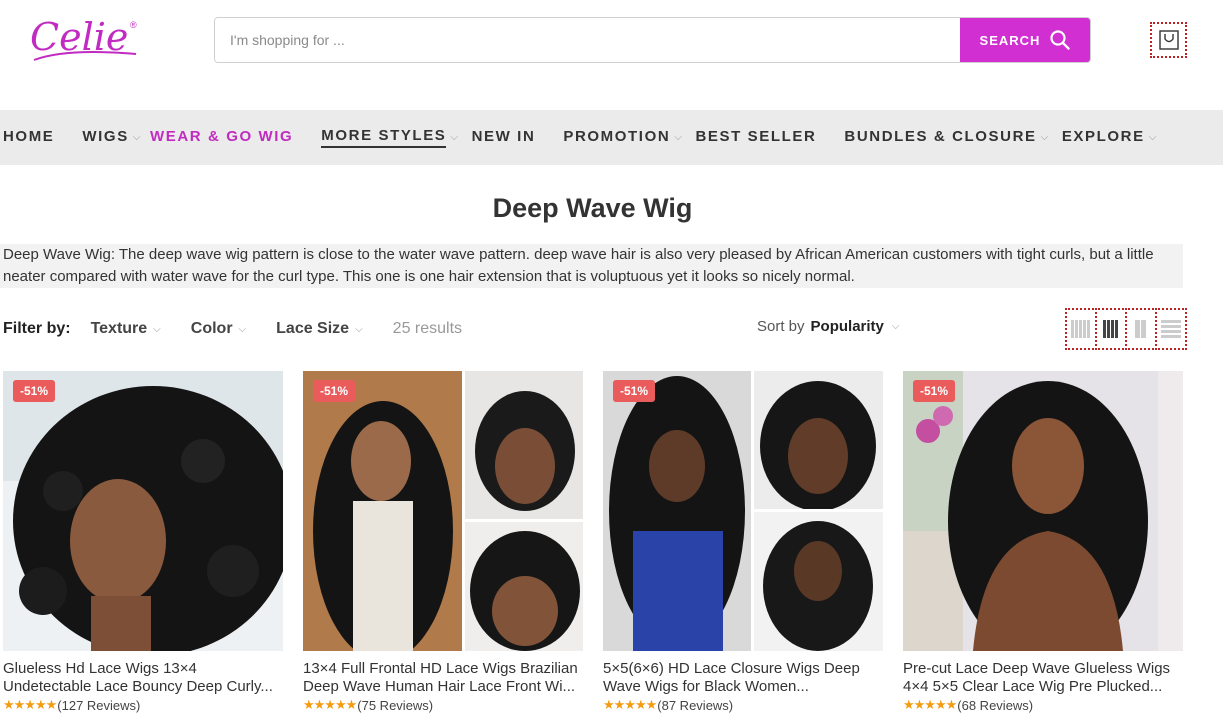 The width and height of the screenshot is (1223, 719). Describe the element at coordinates (743, 705) in the screenshot. I see `product-rating: ★★★★★ (87 Reviews)` at that location.